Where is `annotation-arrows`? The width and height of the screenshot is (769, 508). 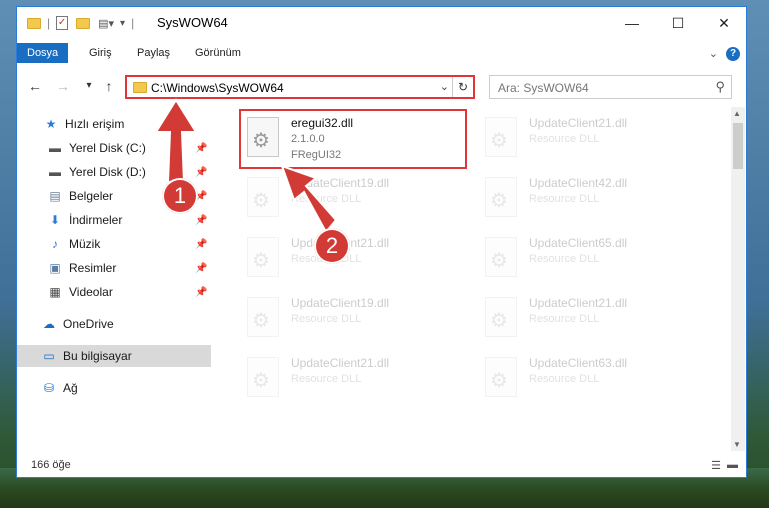
annotation-arrows is located at coordinates (246, 166).